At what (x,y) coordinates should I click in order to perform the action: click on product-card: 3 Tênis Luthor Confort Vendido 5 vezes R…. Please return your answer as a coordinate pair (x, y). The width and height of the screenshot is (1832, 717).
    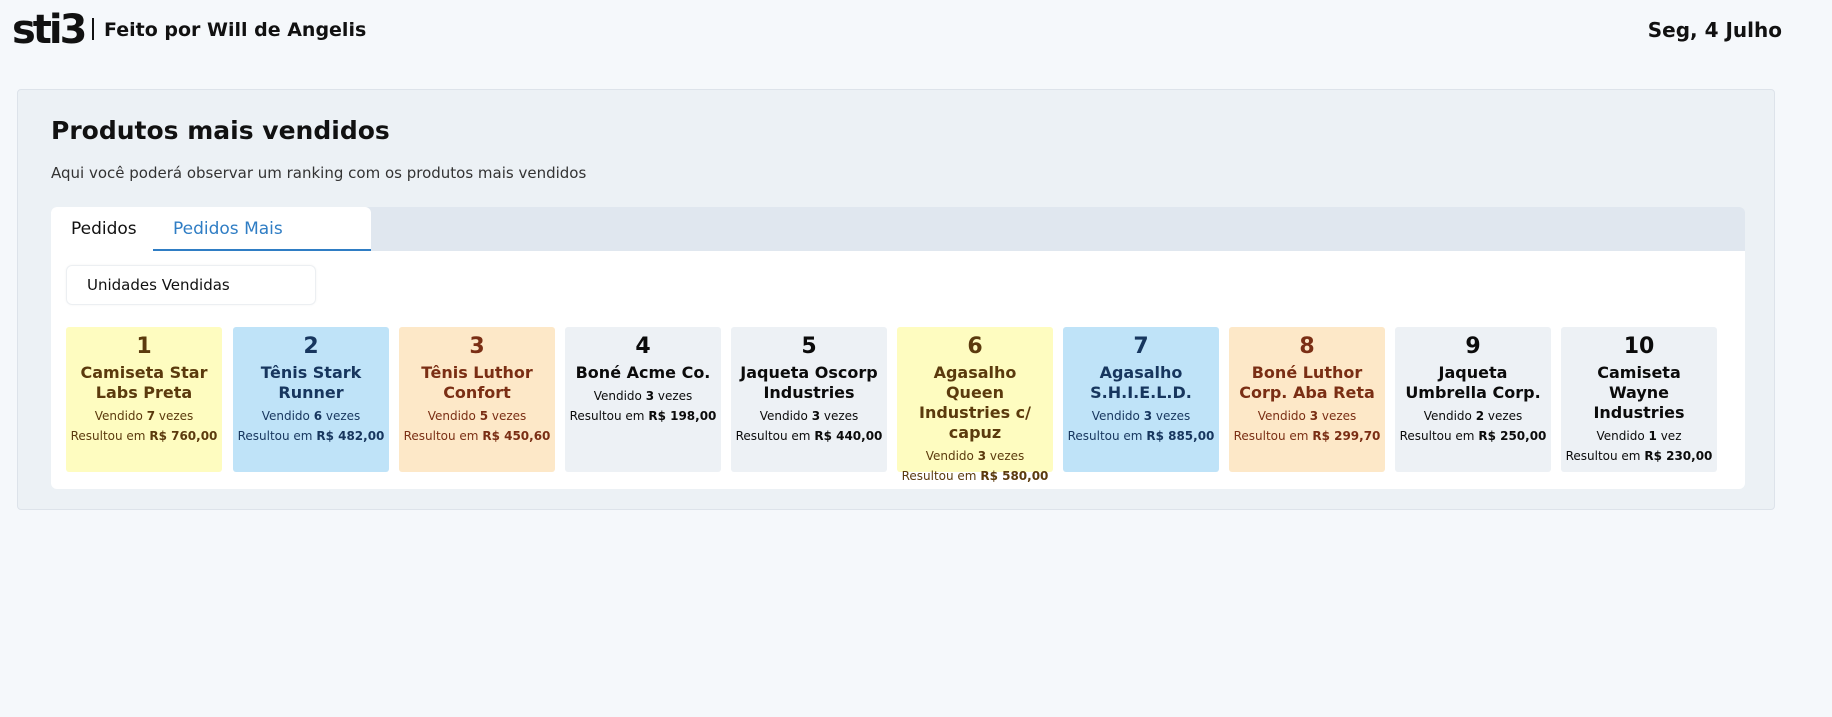
    Looking at the image, I should click on (477, 399).